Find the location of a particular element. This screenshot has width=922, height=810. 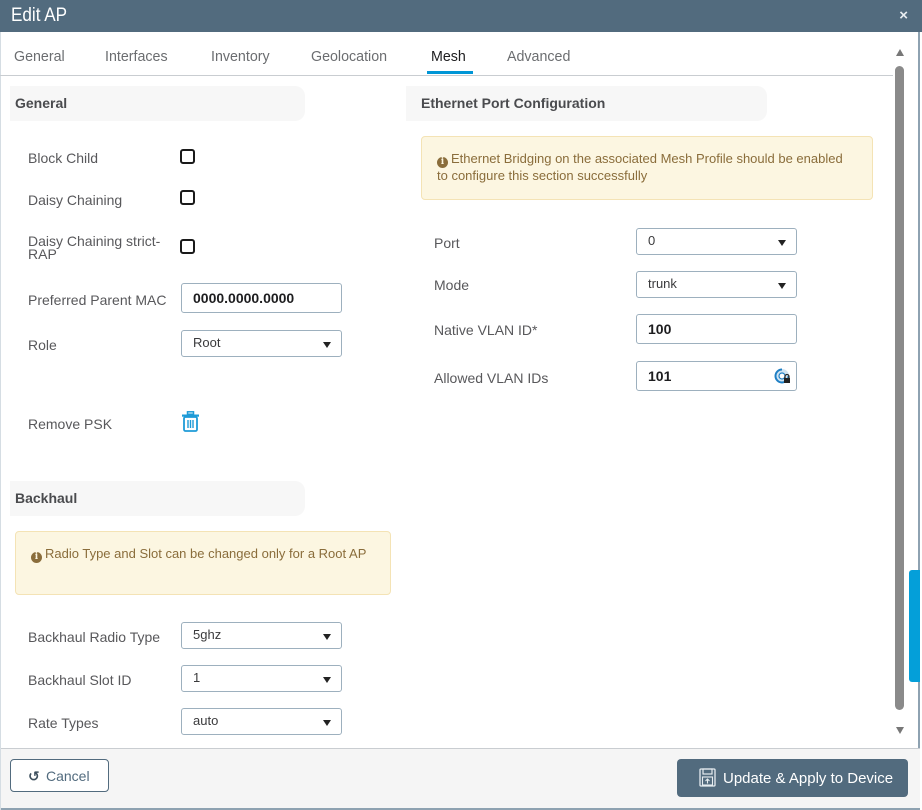

block-child-checkbox is located at coordinates (187, 156).